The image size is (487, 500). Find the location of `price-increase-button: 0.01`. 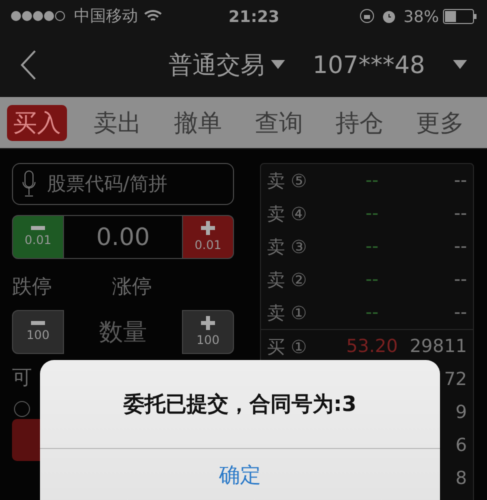

price-increase-button: 0.01 is located at coordinates (208, 237).